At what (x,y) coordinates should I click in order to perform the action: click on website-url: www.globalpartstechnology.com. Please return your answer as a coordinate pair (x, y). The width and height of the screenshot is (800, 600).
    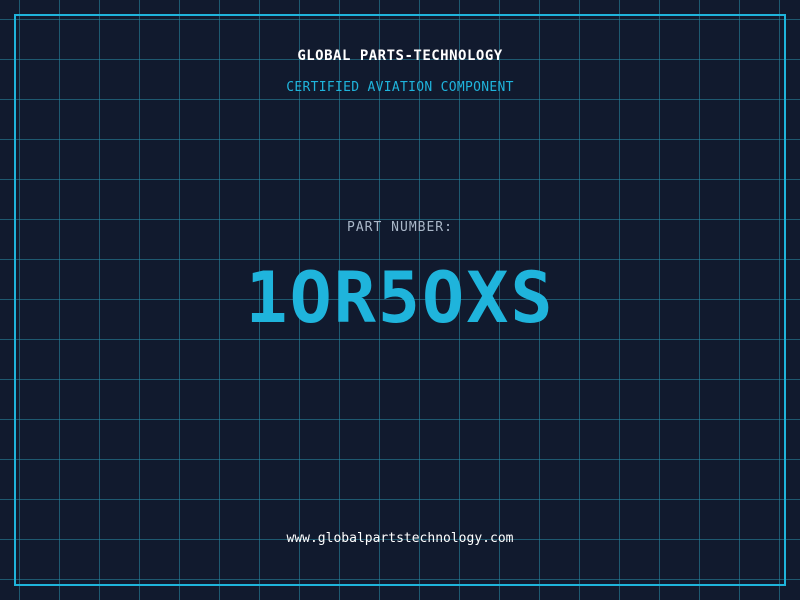
    Looking at the image, I should click on (400, 538).